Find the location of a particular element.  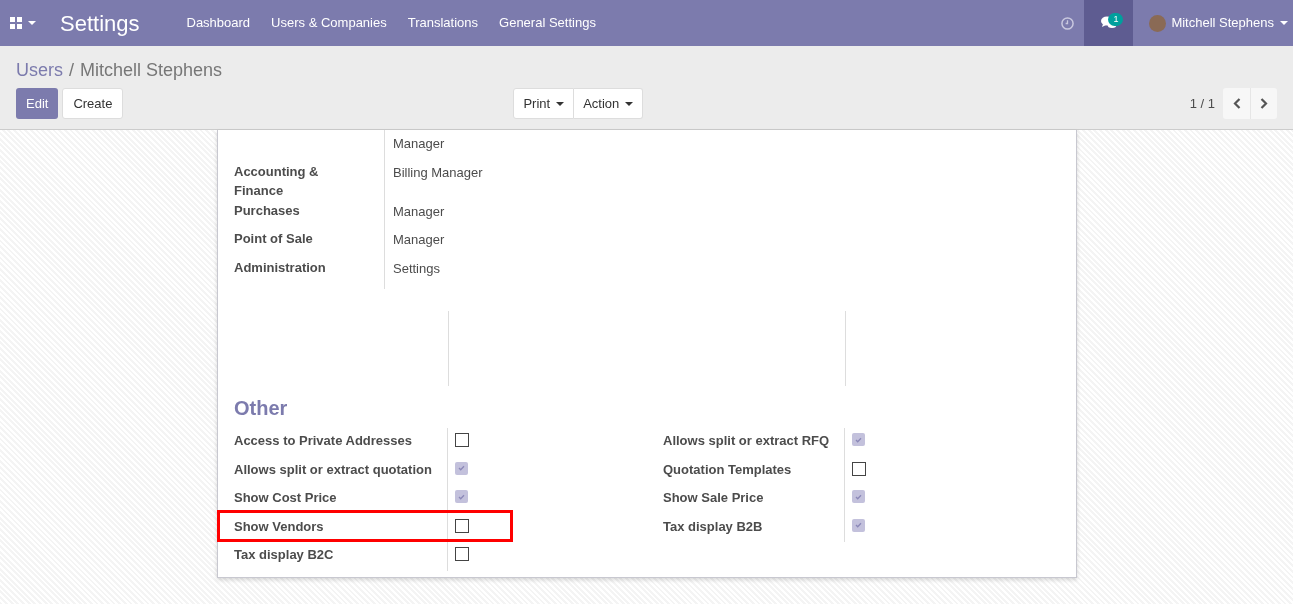

field-label: Show Sale Price is located at coordinates (714, 498).